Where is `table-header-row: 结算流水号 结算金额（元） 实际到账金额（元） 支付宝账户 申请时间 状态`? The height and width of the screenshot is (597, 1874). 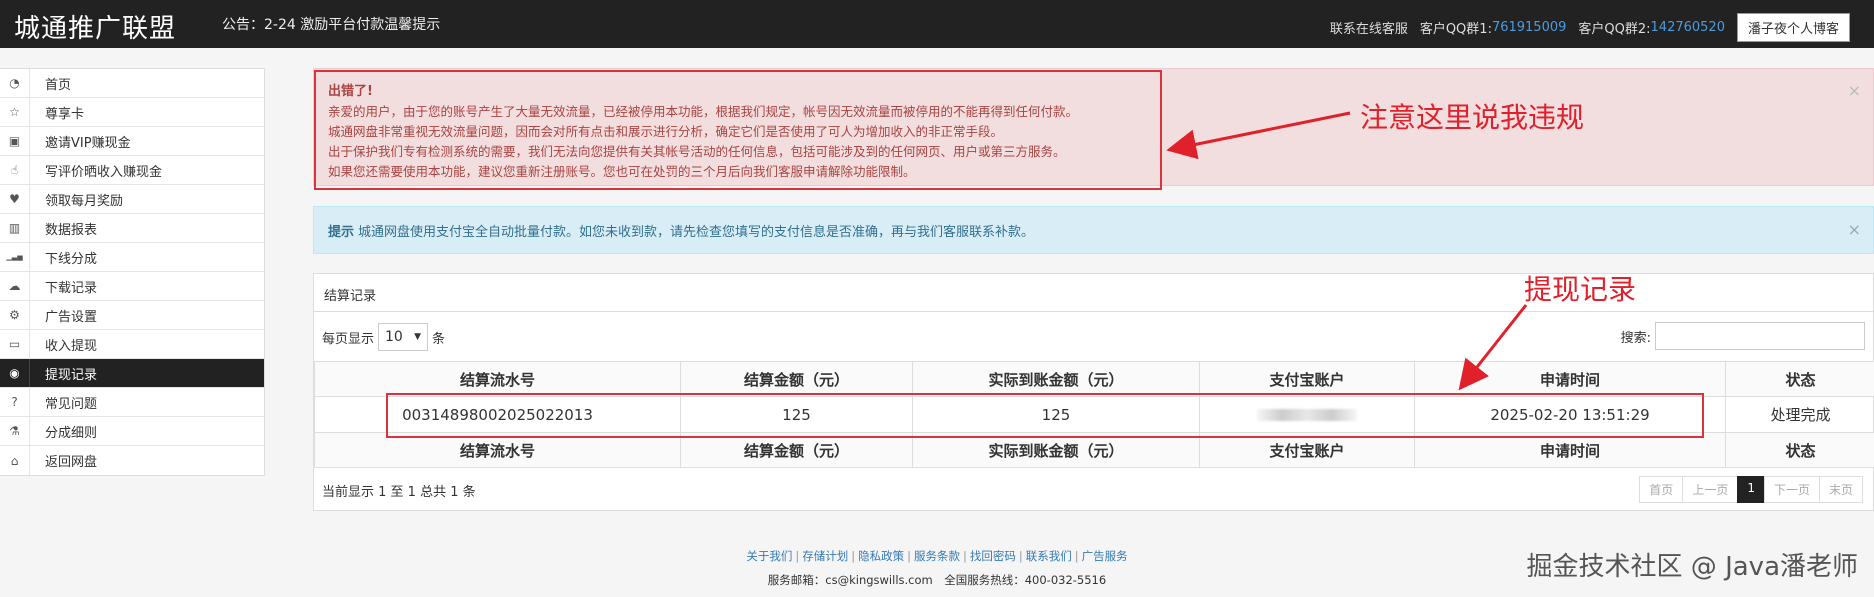
table-header-row: 结算流水号 结算金额（元） 实际到账金额（元） 支付宝账户 申请时间 状态 is located at coordinates (1094, 379).